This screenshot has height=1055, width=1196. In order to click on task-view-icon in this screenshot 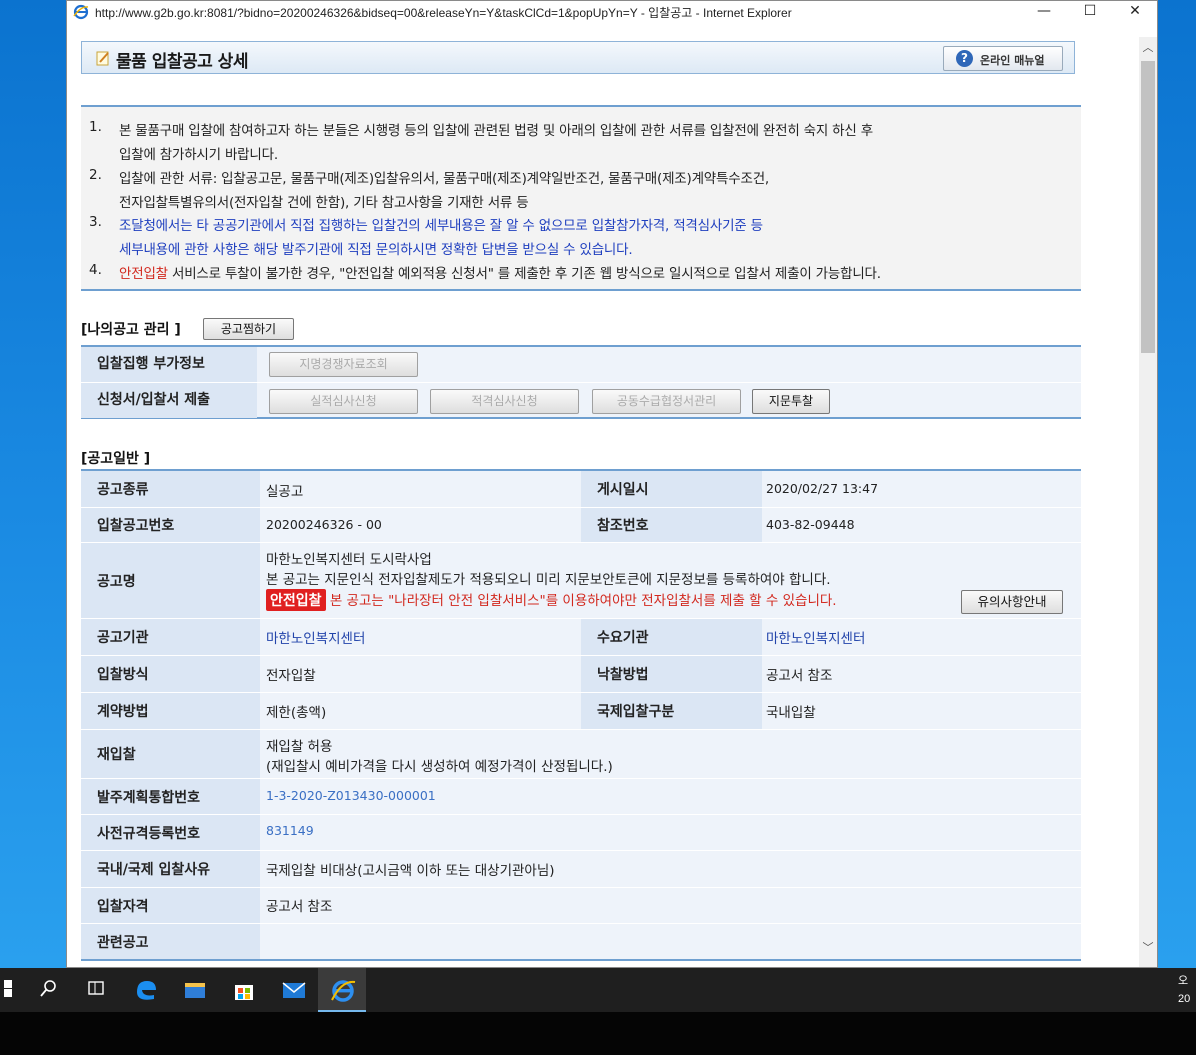, I will do `click(96, 988)`.